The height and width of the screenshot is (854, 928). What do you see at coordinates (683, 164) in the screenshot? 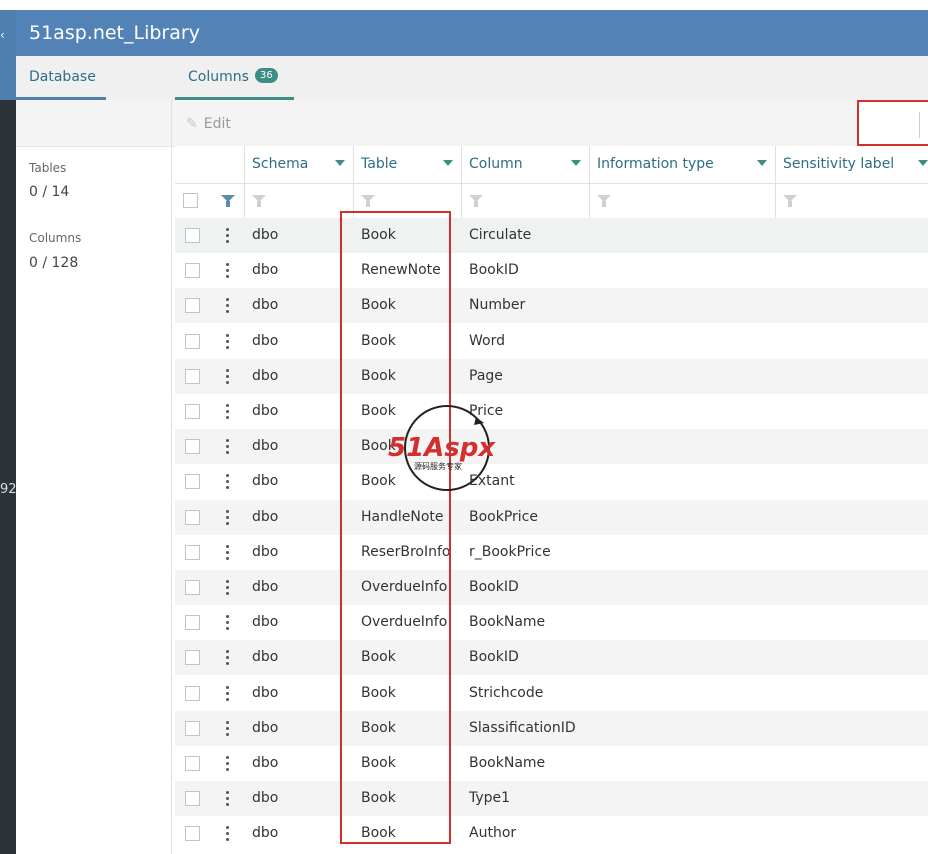
I see `header-information-type: Information type` at bounding box center [683, 164].